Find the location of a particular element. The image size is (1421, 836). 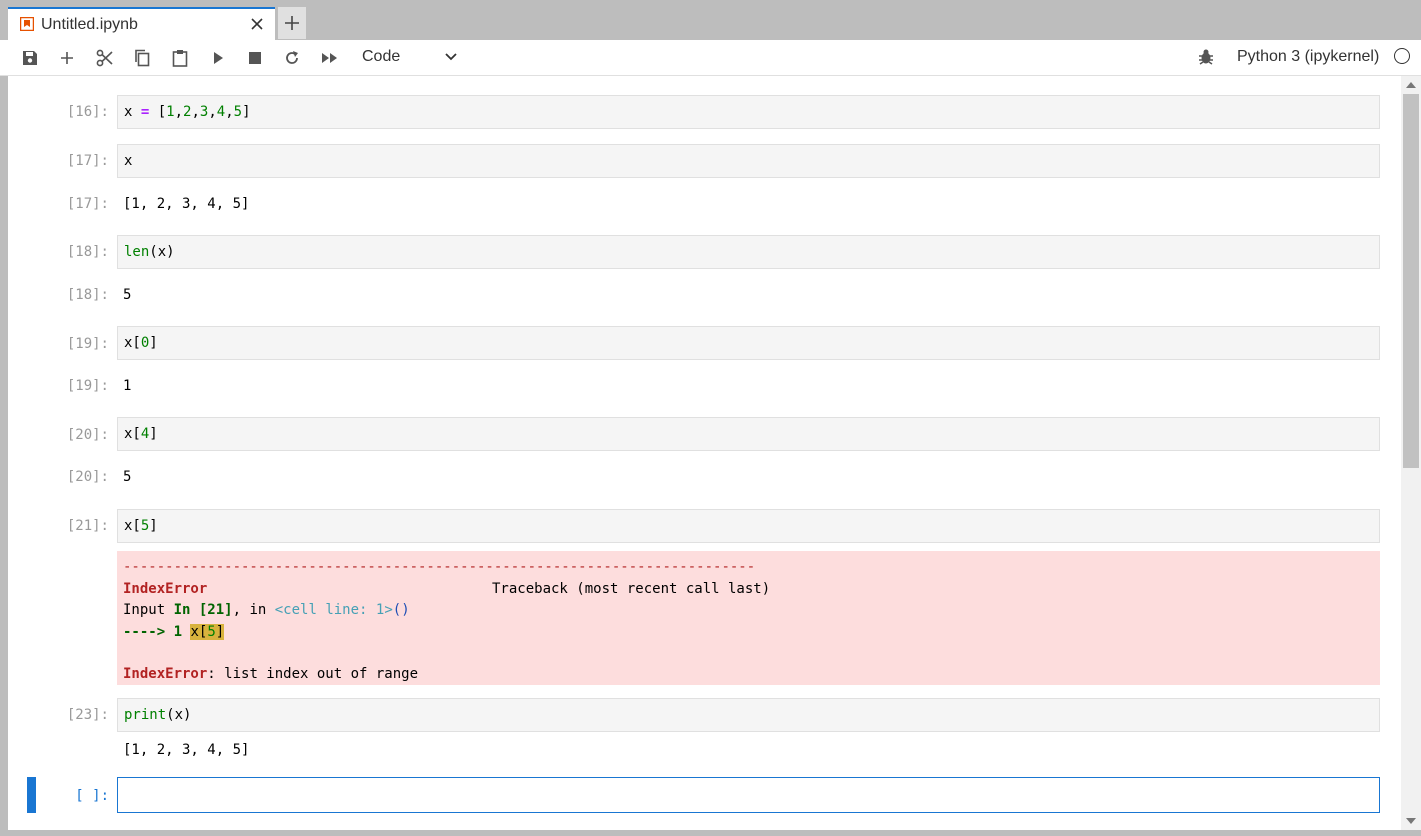

code-text: len(x) is located at coordinates (149, 252).